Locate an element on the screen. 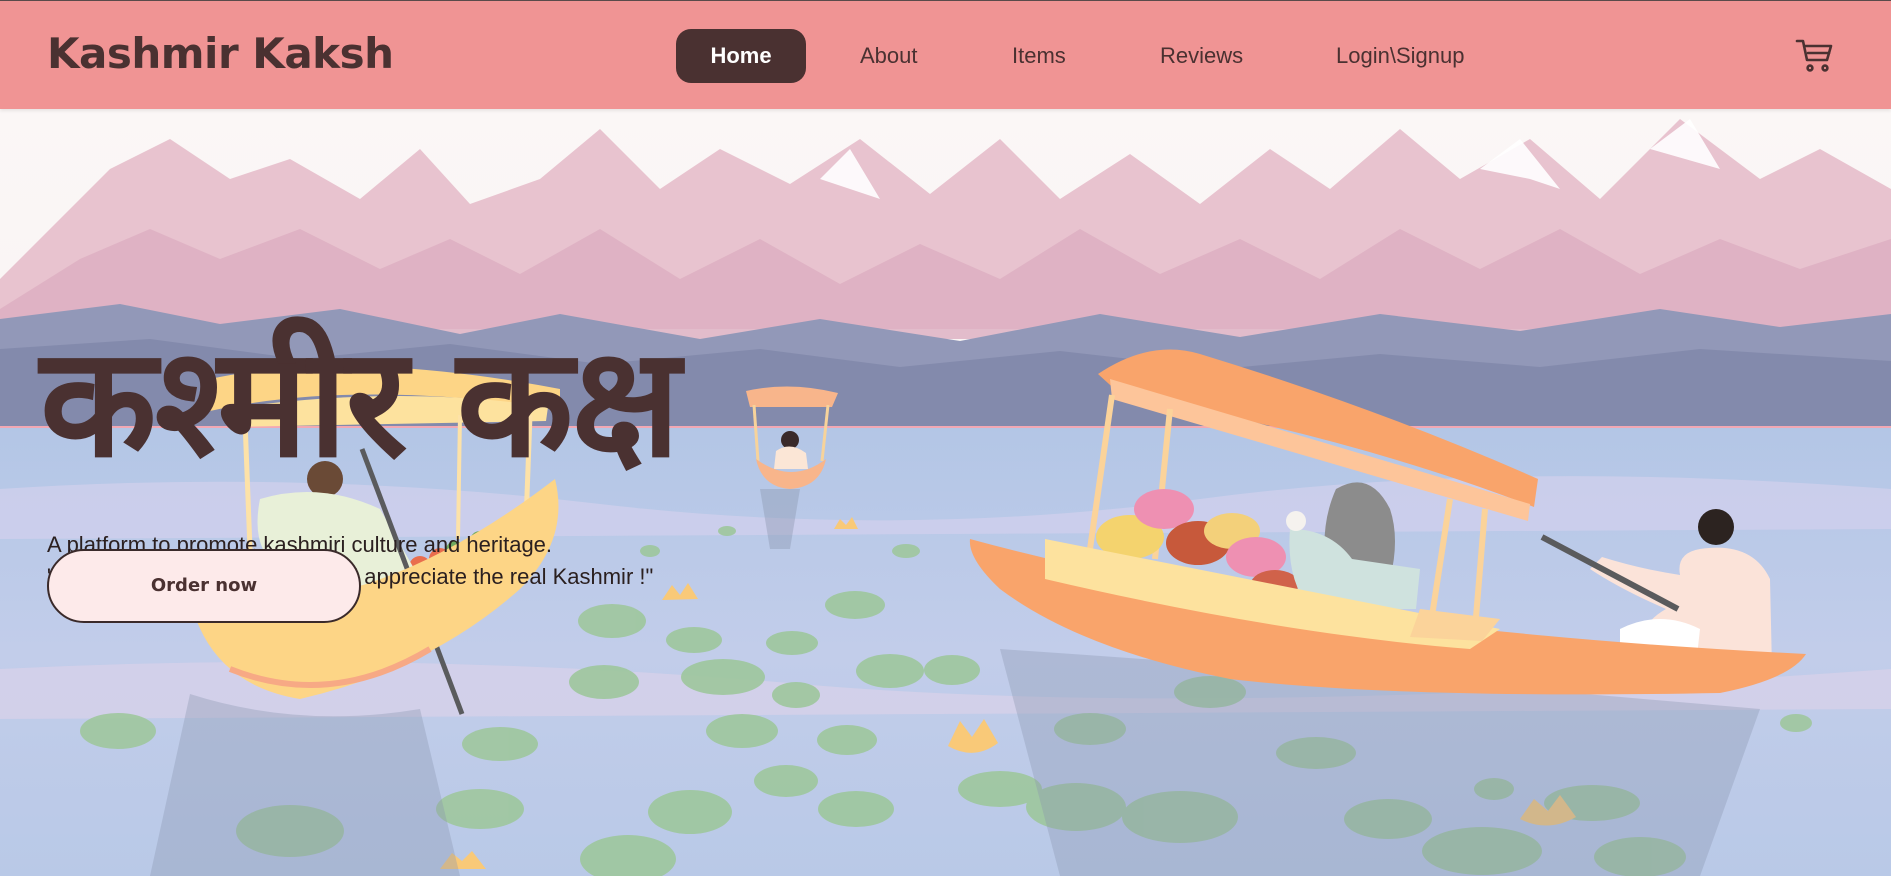 The width and height of the screenshot is (1891, 876). brand-logo: Kashmir Kaksh is located at coordinates (220, 53).